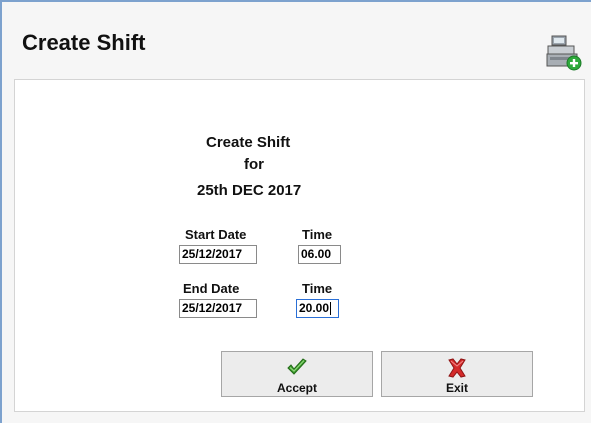 This screenshot has width=591, height=423. Describe the element at coordinates (317, 234) in the screenshot. I see `start-time-label: Time` at that location.